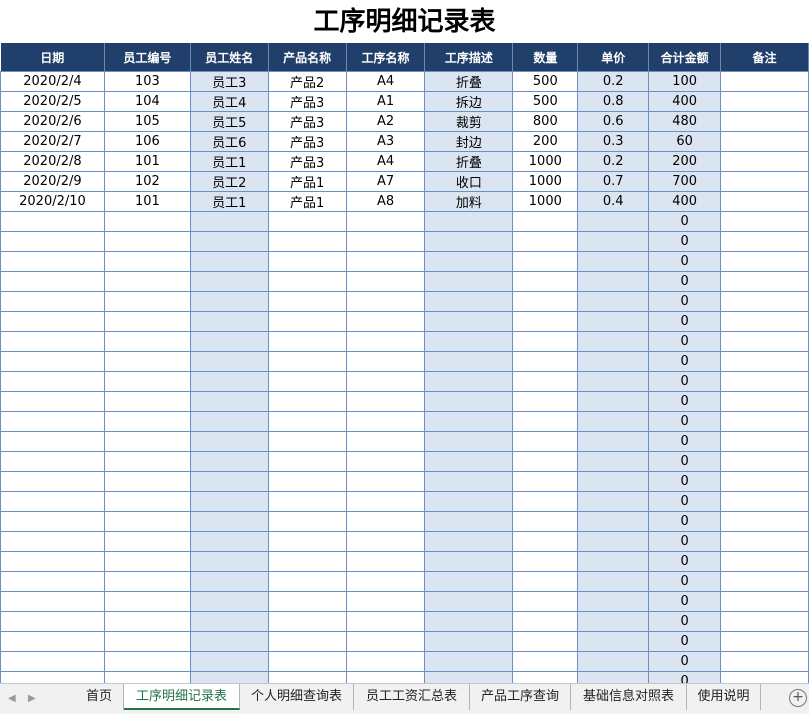  I want to click on cell-process-name: A8, so click(385, 201).